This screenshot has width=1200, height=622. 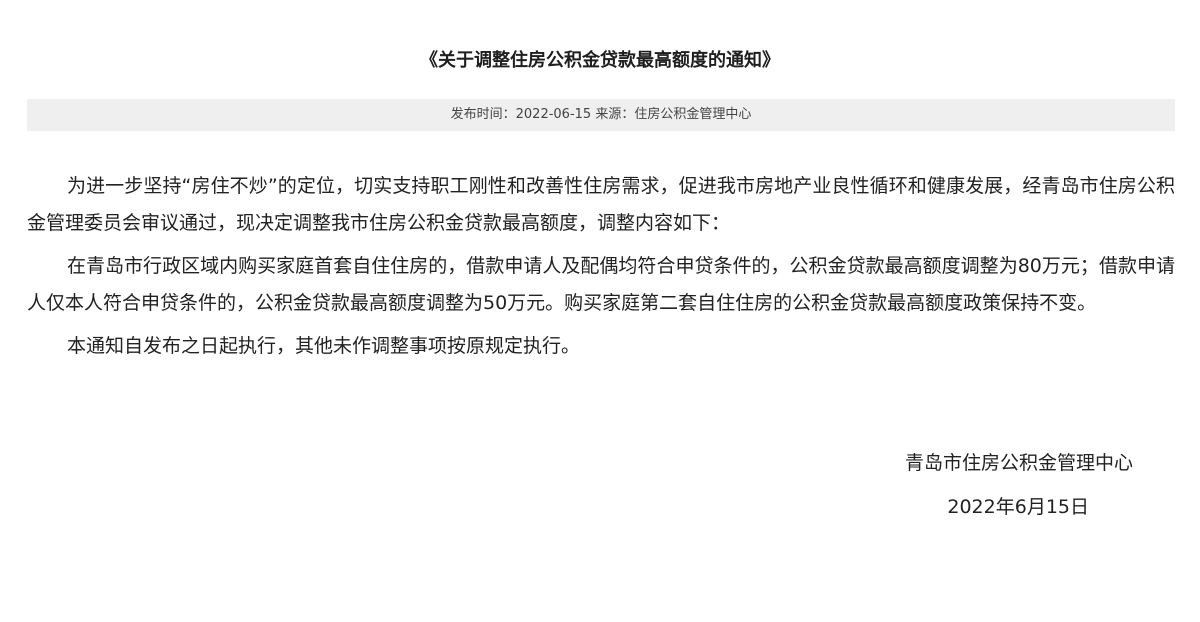 I want to click on publish-date-label: 发布时间：, so click(x=483, y=114).